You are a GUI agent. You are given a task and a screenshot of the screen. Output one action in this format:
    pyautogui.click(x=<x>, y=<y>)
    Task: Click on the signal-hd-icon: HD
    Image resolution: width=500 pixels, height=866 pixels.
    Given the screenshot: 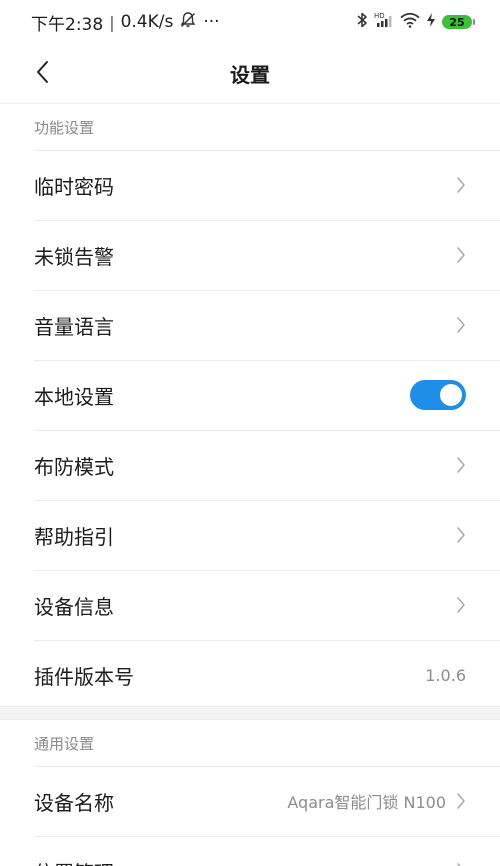 What is the action you would take?
    pyautogui.click(x=384, y=22)
    